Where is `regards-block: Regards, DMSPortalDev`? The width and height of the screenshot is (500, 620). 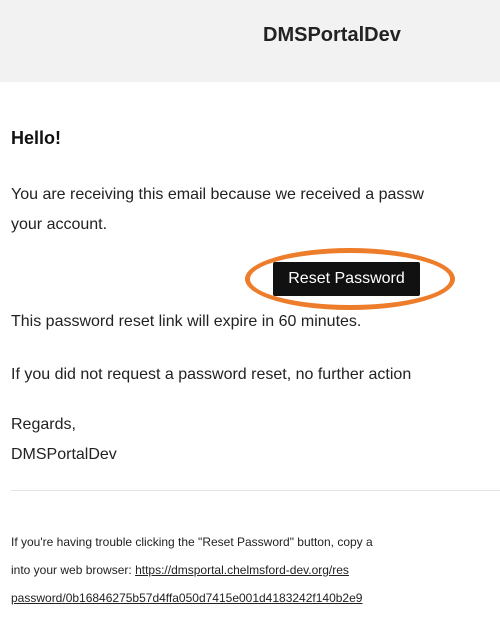
regards-block: Regards, DMSPortalDev is located at coordinates (64, 440).